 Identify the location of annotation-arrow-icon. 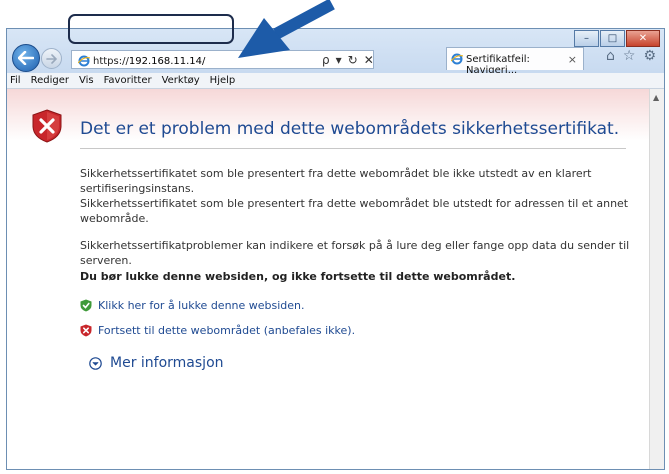
(286, 29).